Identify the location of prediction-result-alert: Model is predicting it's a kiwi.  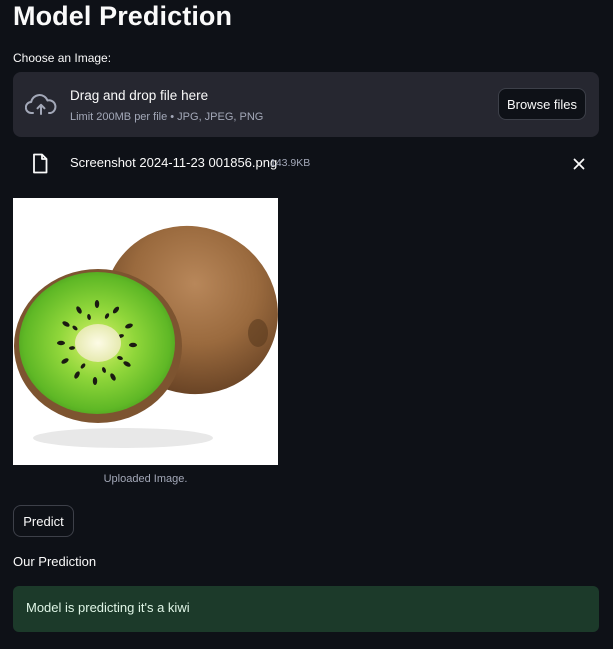
(306, 609).